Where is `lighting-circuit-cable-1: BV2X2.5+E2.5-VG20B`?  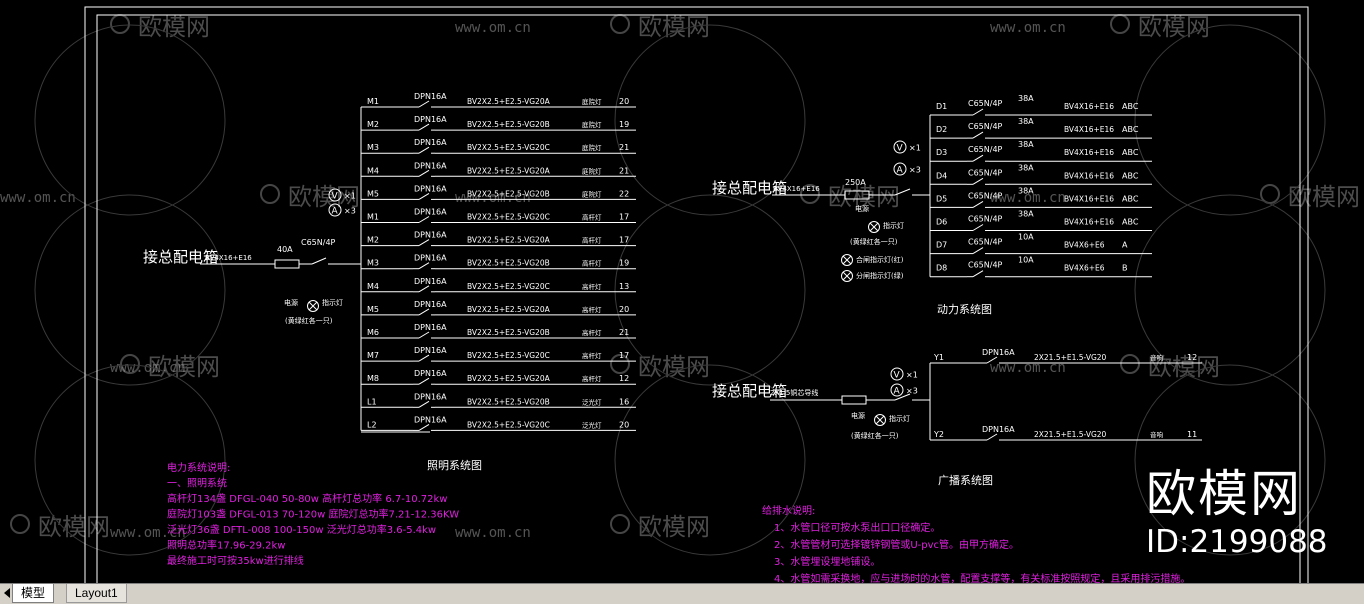 lighting-circuit-cable-1: BV2X2.5+E2.5-VG20B is located at coordinates (508, 124).